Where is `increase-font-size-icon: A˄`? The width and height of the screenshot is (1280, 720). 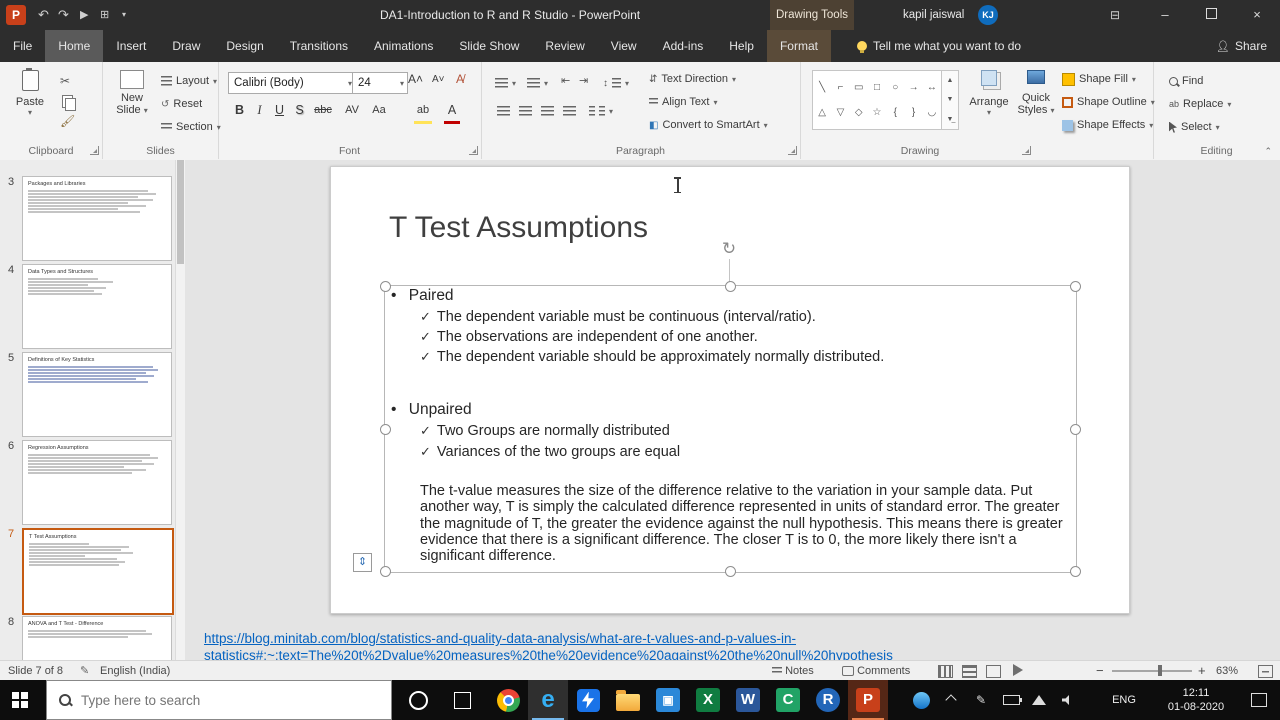
increase-font-size-icon: A˄ is located at coordinates (415, 79).